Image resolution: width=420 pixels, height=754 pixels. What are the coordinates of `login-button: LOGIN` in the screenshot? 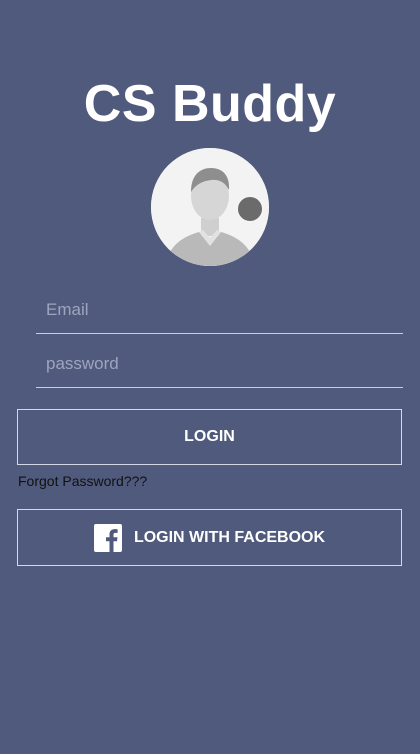 It's located at (209, 437).